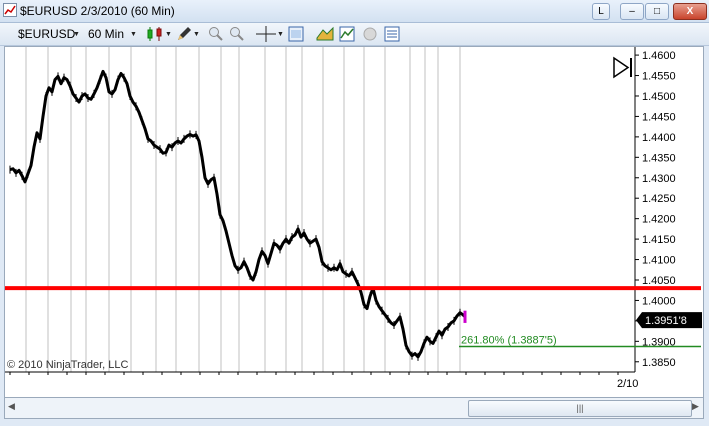 This screenshot has width=709, height=426. I want to click on x-tick-label: 2/10, so click(627, 384).